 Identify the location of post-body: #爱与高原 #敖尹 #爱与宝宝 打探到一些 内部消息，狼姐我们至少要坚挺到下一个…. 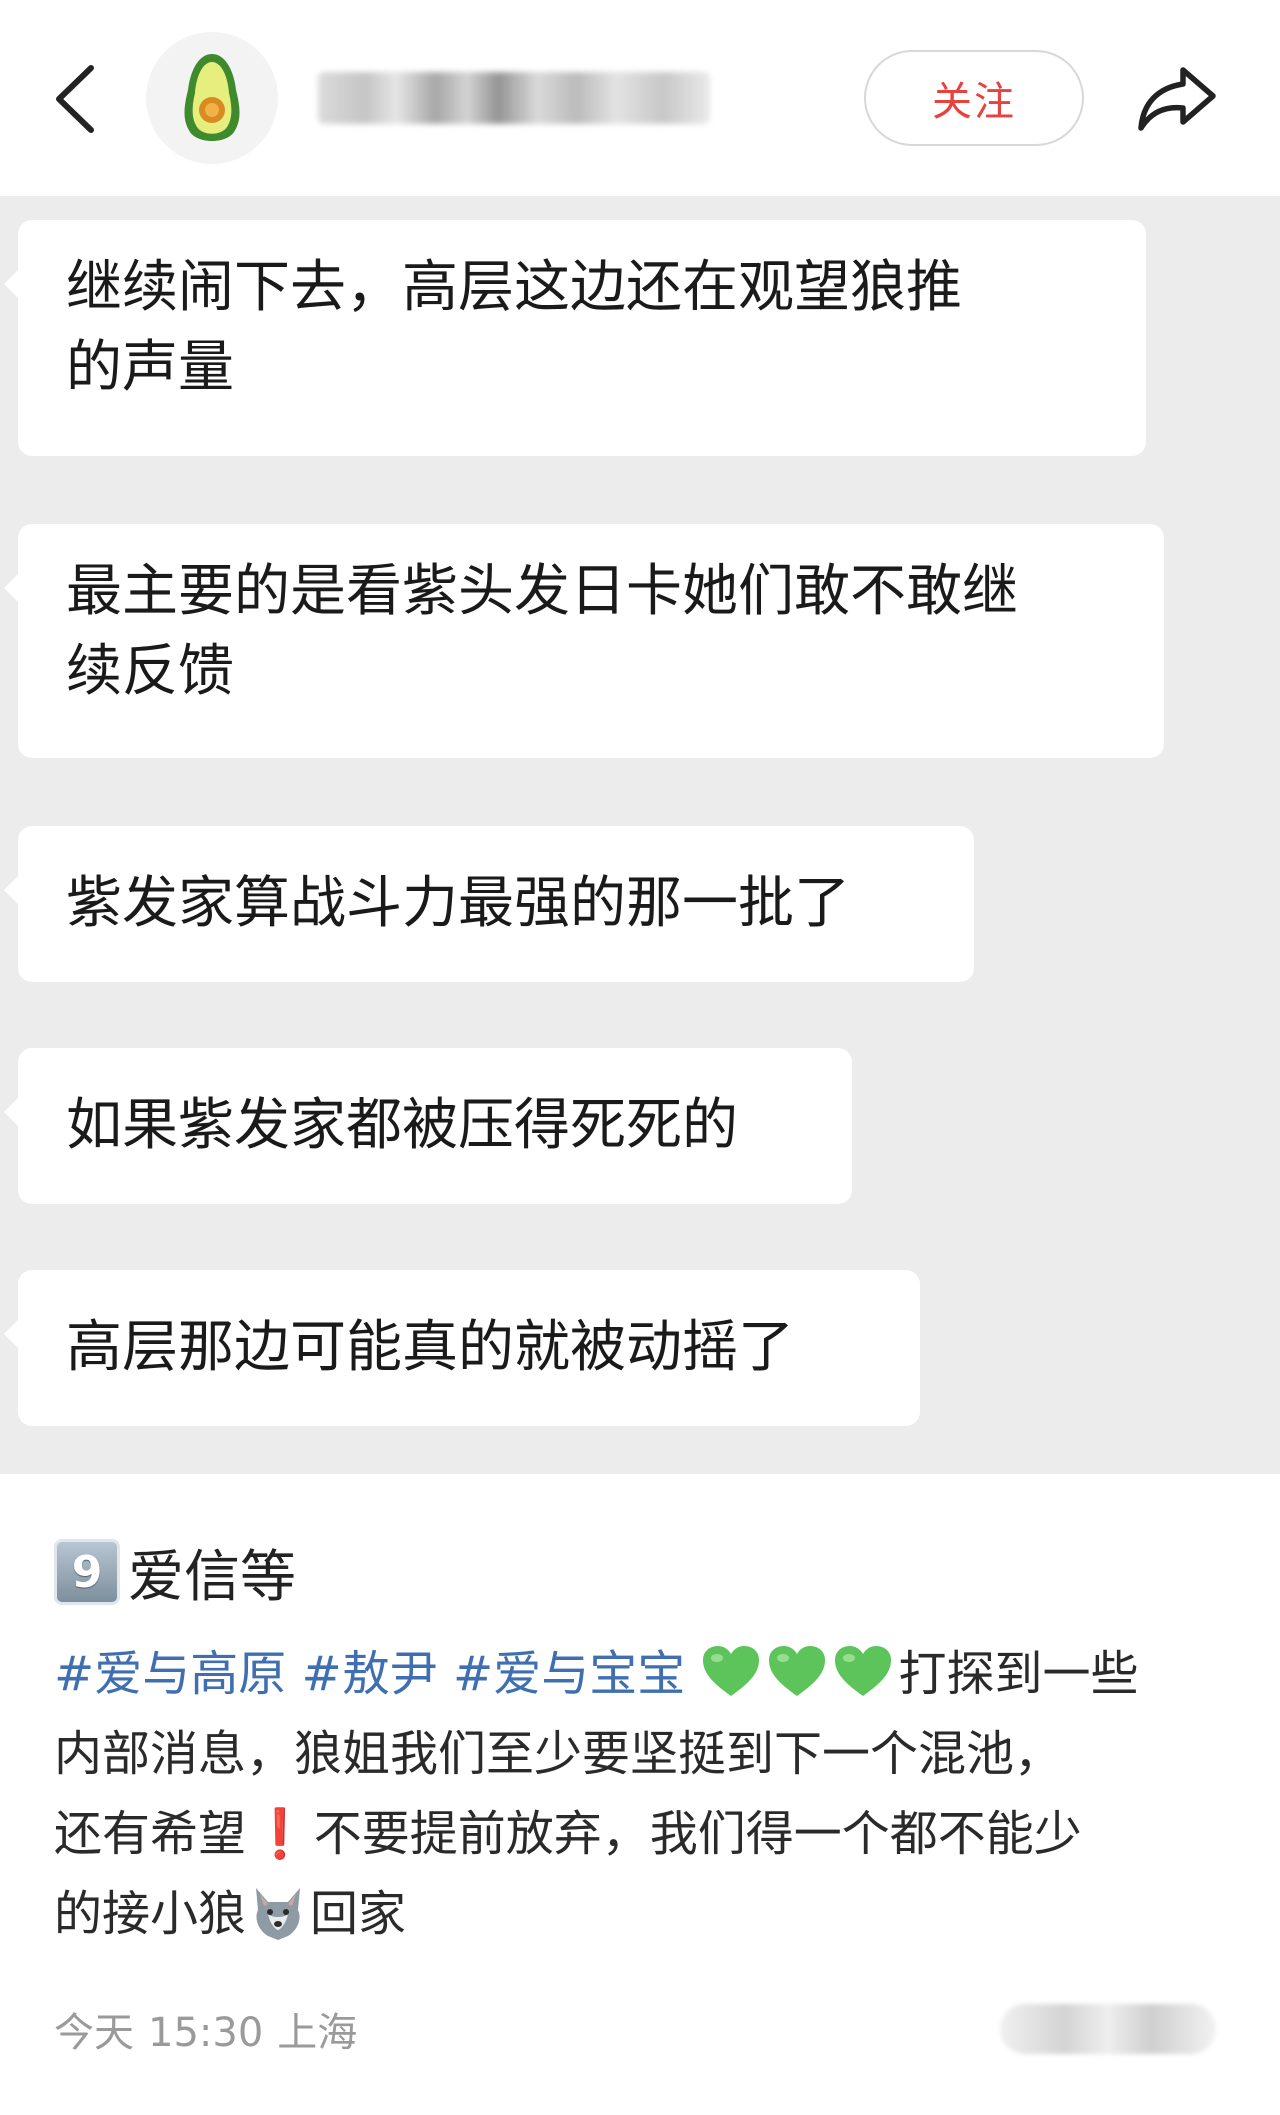
(649, 1794).